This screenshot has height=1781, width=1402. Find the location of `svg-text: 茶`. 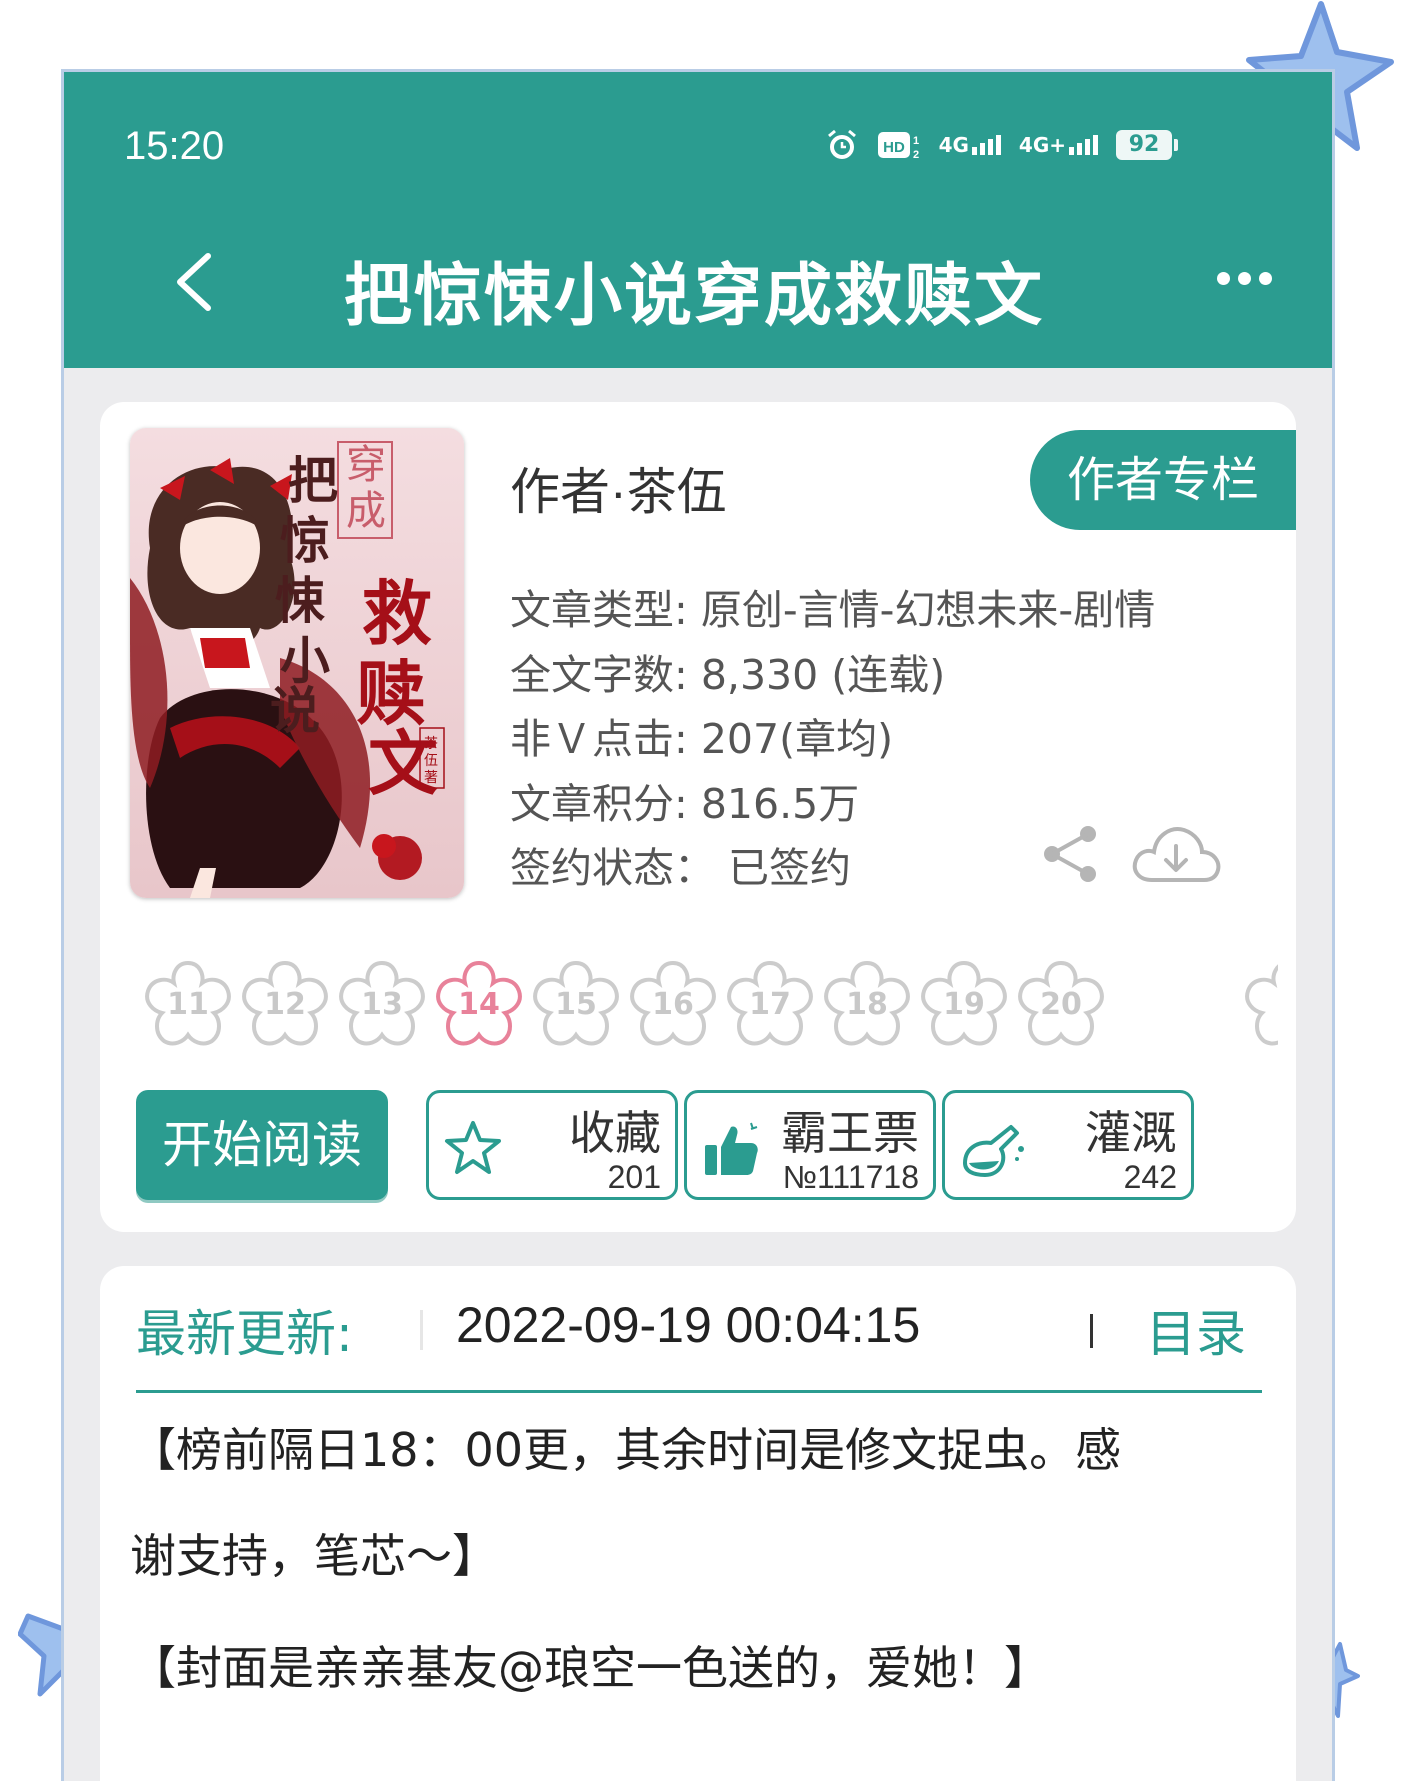

svg-text: 茶 is located at coordinates (431, 744).